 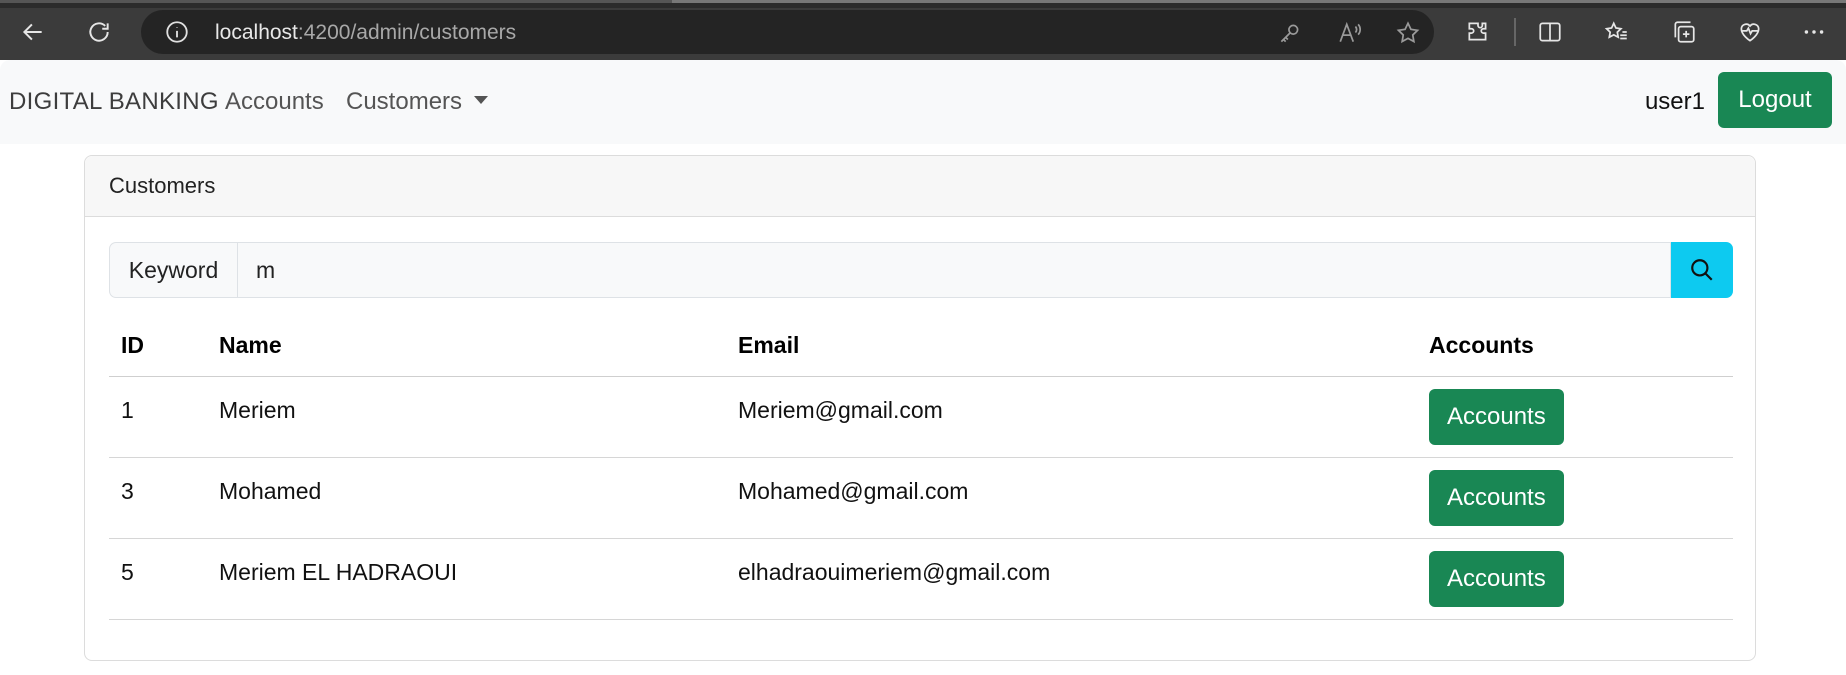 I want to click on customer-name: Mohamed, so click(x=270, y=490).